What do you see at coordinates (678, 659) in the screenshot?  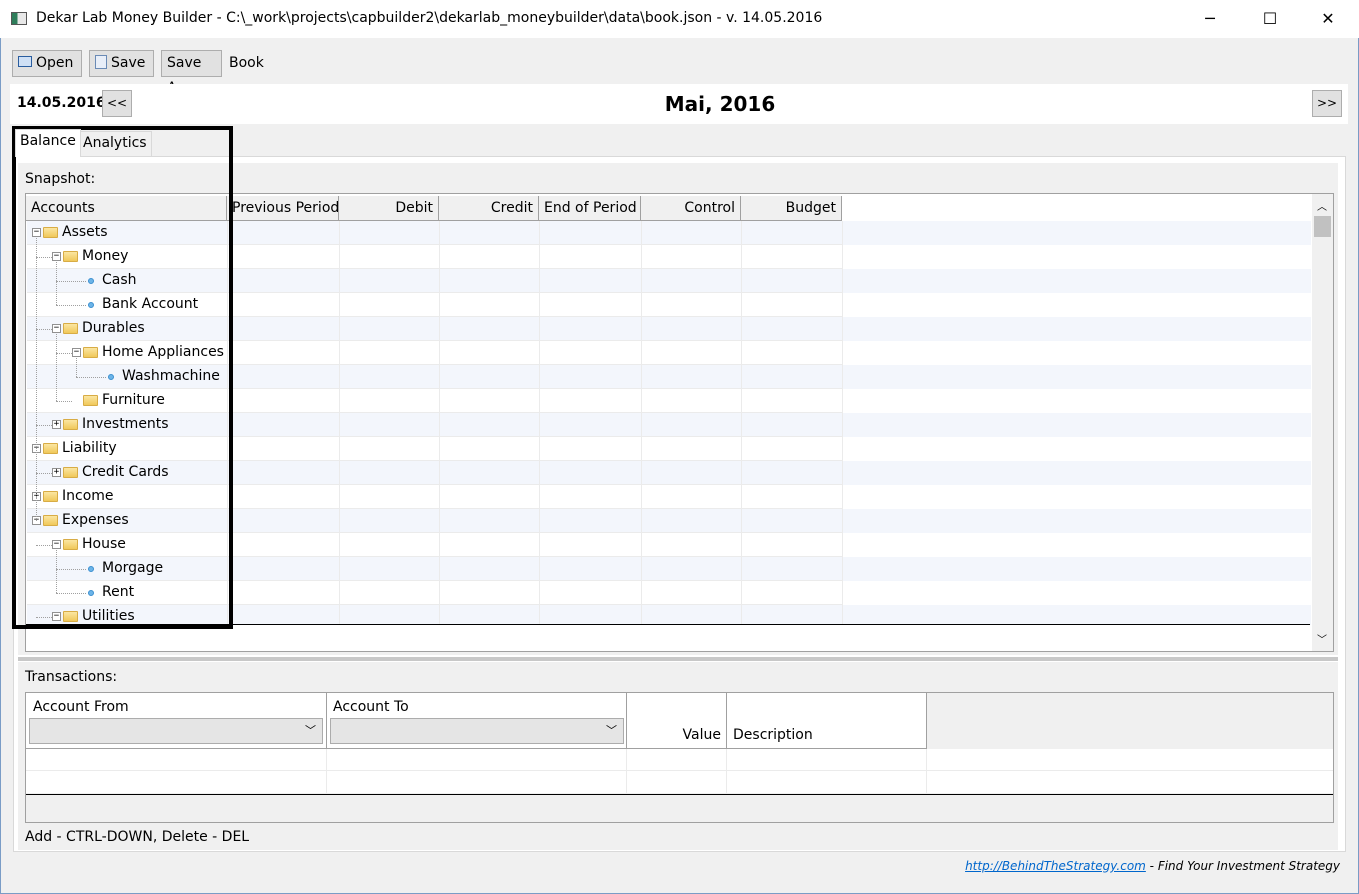 I see `splitter` at bounding box center [678, 659].